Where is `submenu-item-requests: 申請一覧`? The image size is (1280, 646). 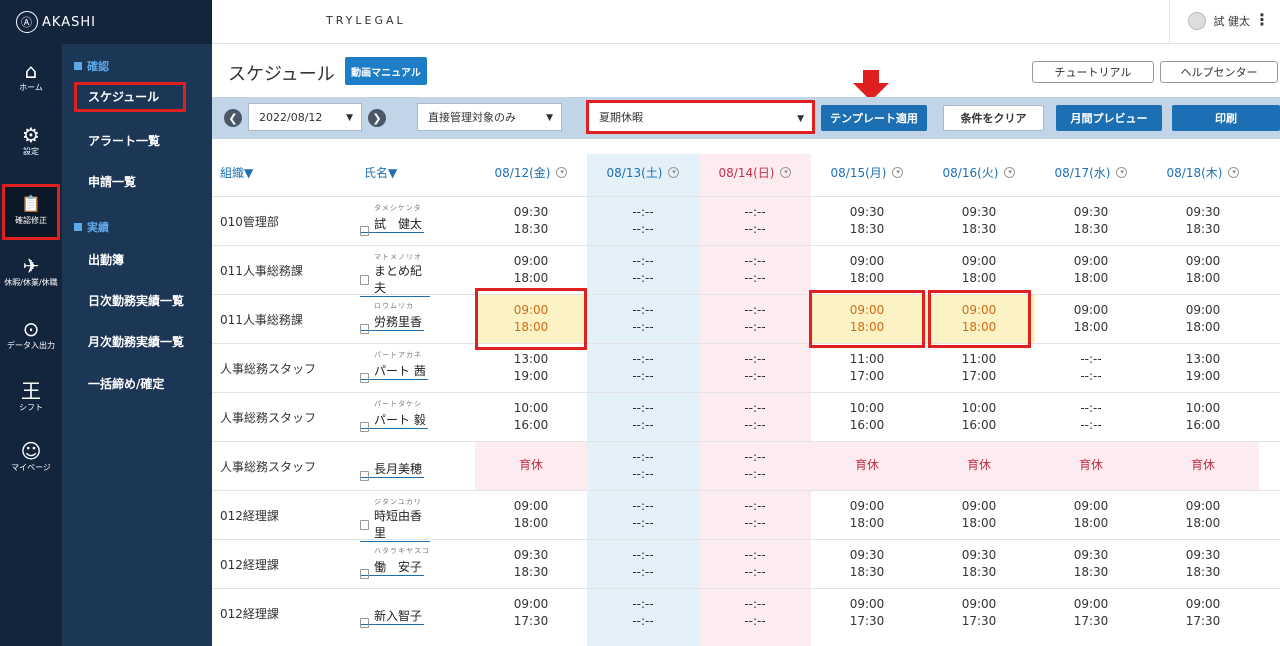 submenu-item-requests: 申請一覧 is located at coordinates (112, 181).